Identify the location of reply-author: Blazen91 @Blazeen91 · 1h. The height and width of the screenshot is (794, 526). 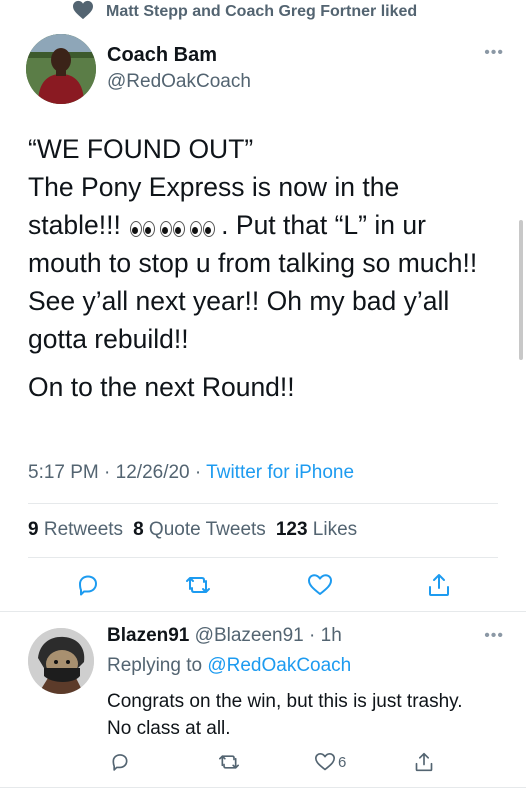
(224, 636).